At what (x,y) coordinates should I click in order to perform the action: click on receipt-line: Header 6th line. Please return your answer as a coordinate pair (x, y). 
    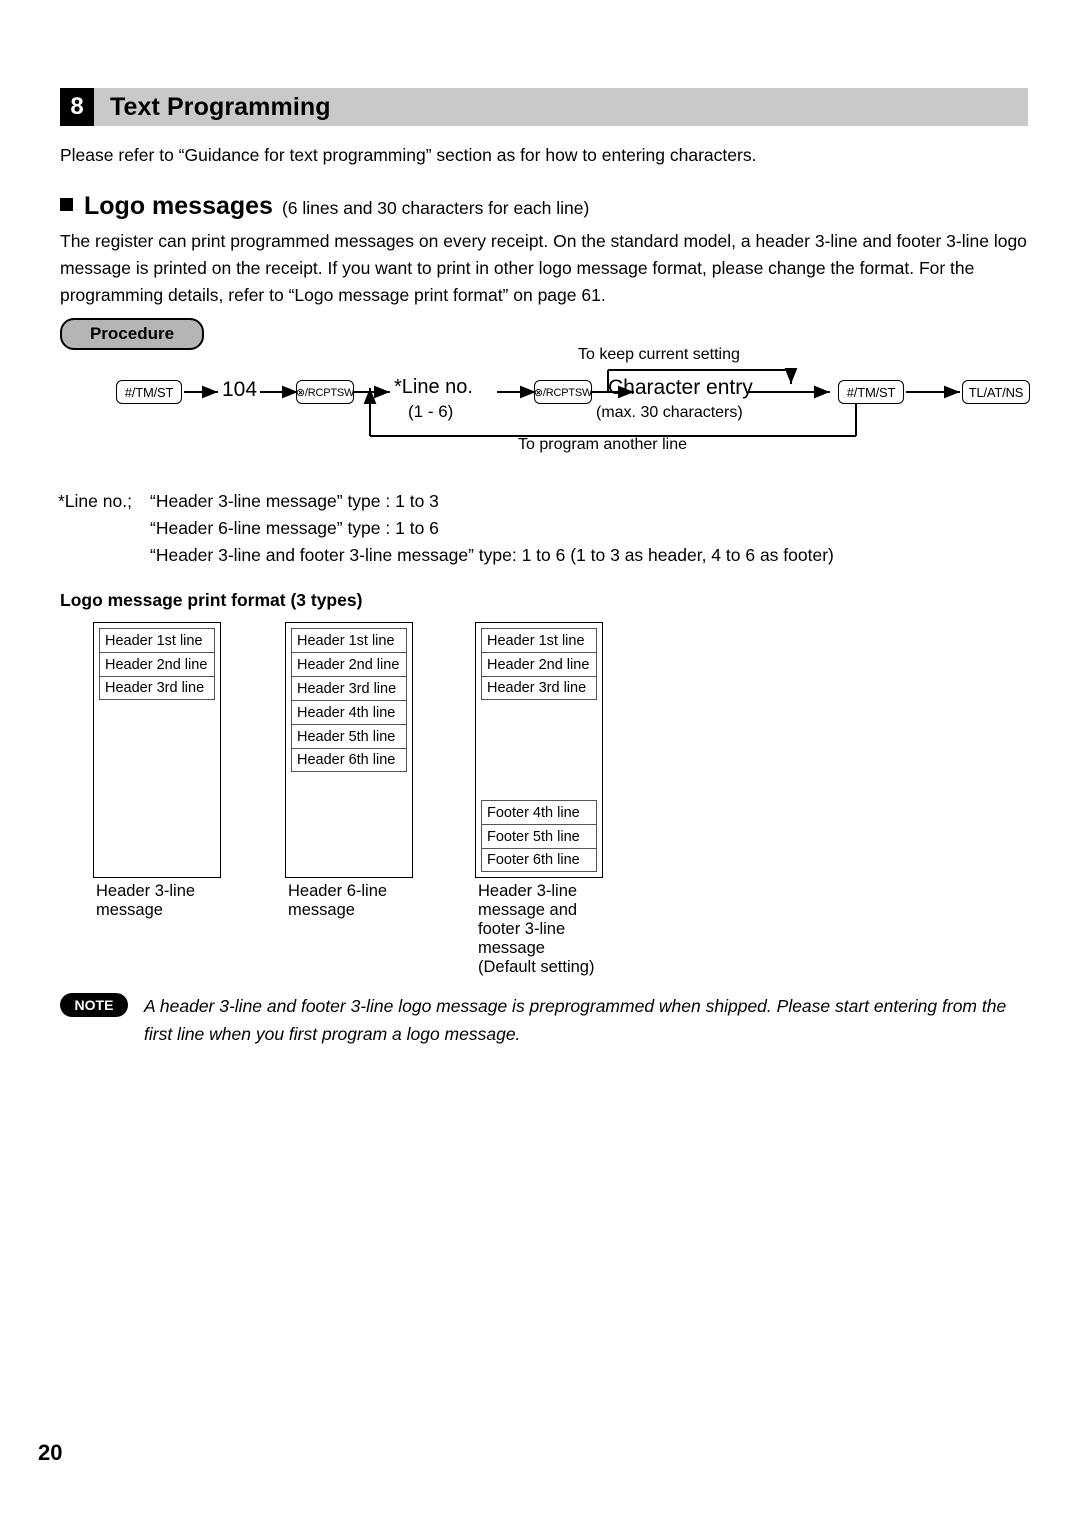
    Looking at the image, I should click on (349, 760).